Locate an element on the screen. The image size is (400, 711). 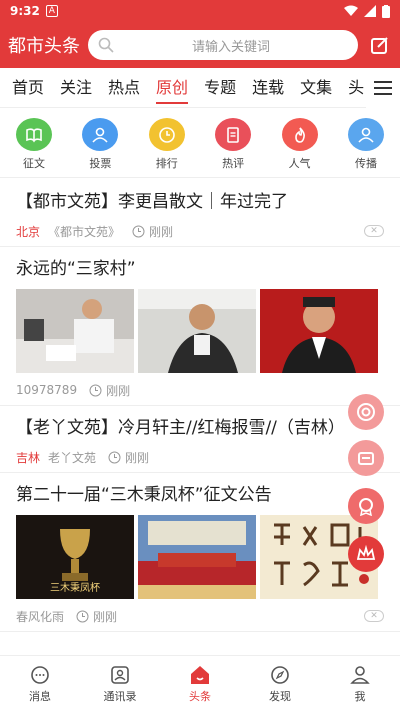
tab-item: 热点 is located at coordinates (124, 88).